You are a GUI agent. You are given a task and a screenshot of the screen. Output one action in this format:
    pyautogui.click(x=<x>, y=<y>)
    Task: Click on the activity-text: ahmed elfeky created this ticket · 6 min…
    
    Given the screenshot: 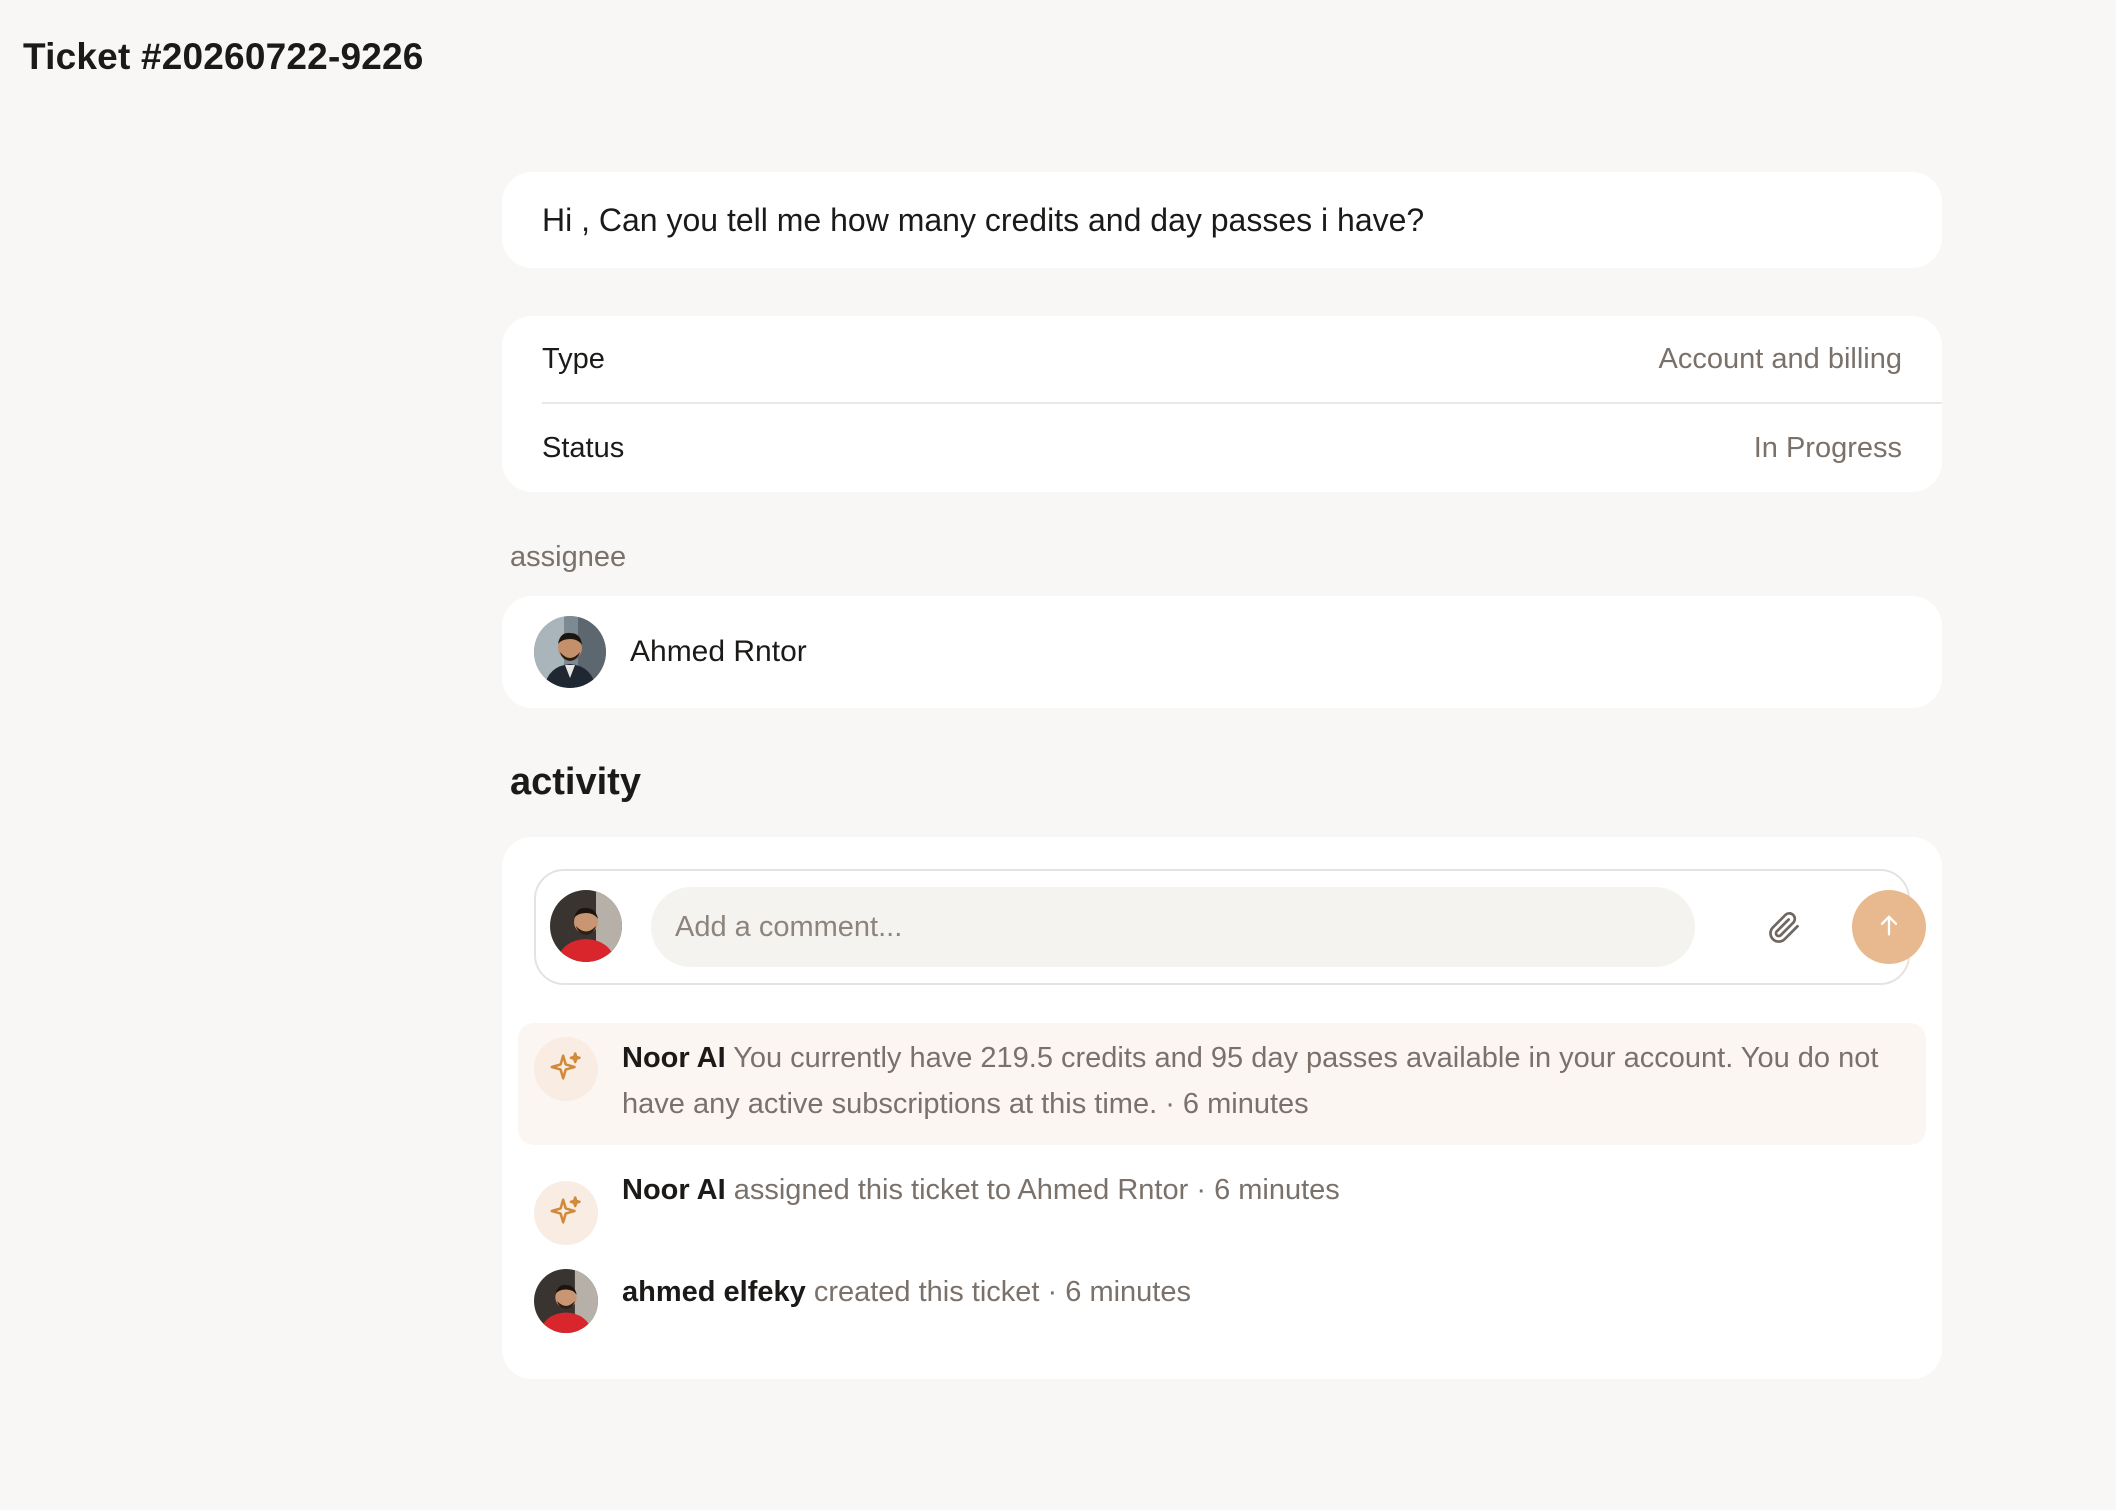 What is the action you would take?
    pyautogui.click(x=1267, y=1292)
    